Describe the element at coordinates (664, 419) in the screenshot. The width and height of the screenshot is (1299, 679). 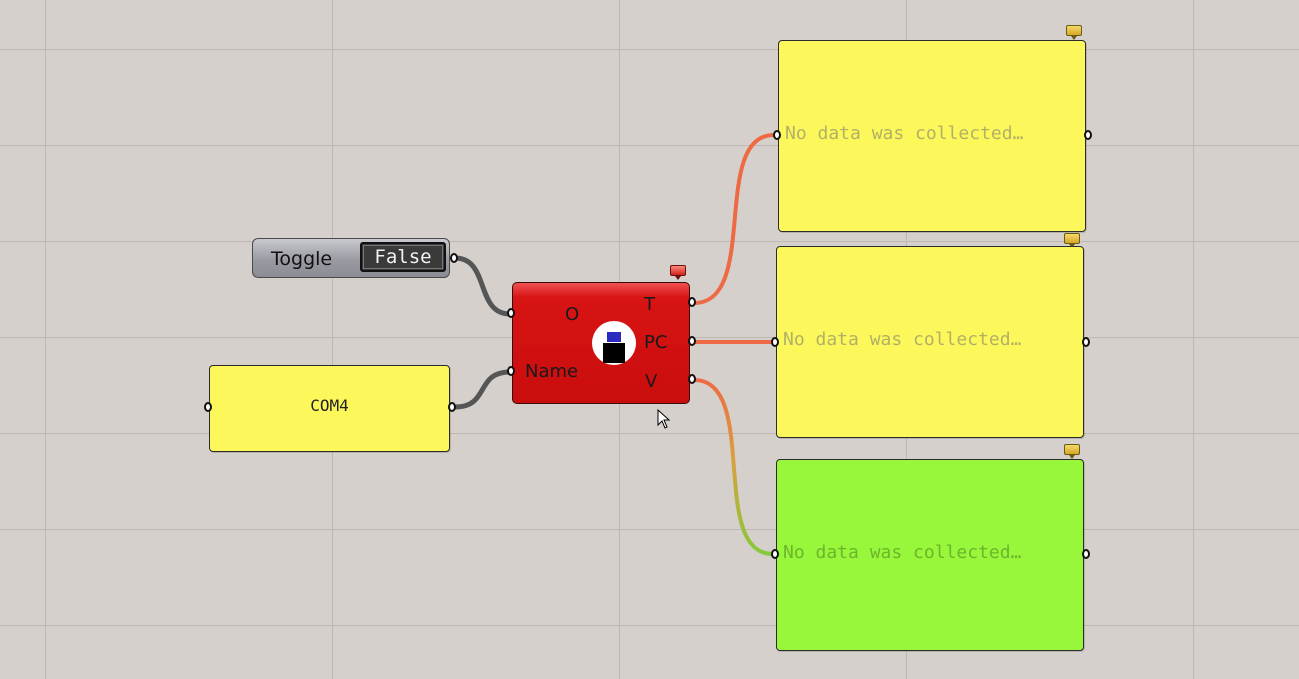
I see `mouse-cursor-icon` at that location.